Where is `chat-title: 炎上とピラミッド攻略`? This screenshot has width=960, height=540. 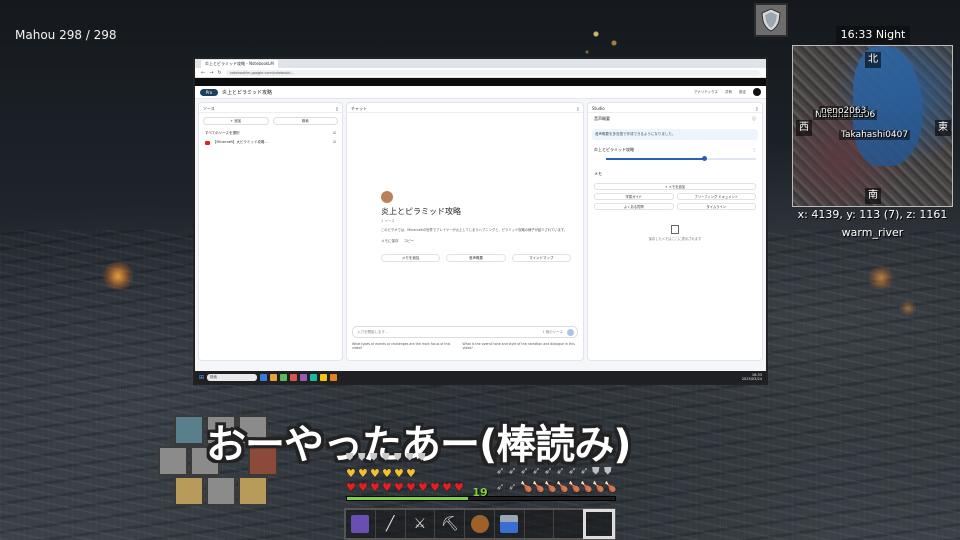
chat-title: 炎上とピラミッド攻略 is located at coordinates (421, 211).